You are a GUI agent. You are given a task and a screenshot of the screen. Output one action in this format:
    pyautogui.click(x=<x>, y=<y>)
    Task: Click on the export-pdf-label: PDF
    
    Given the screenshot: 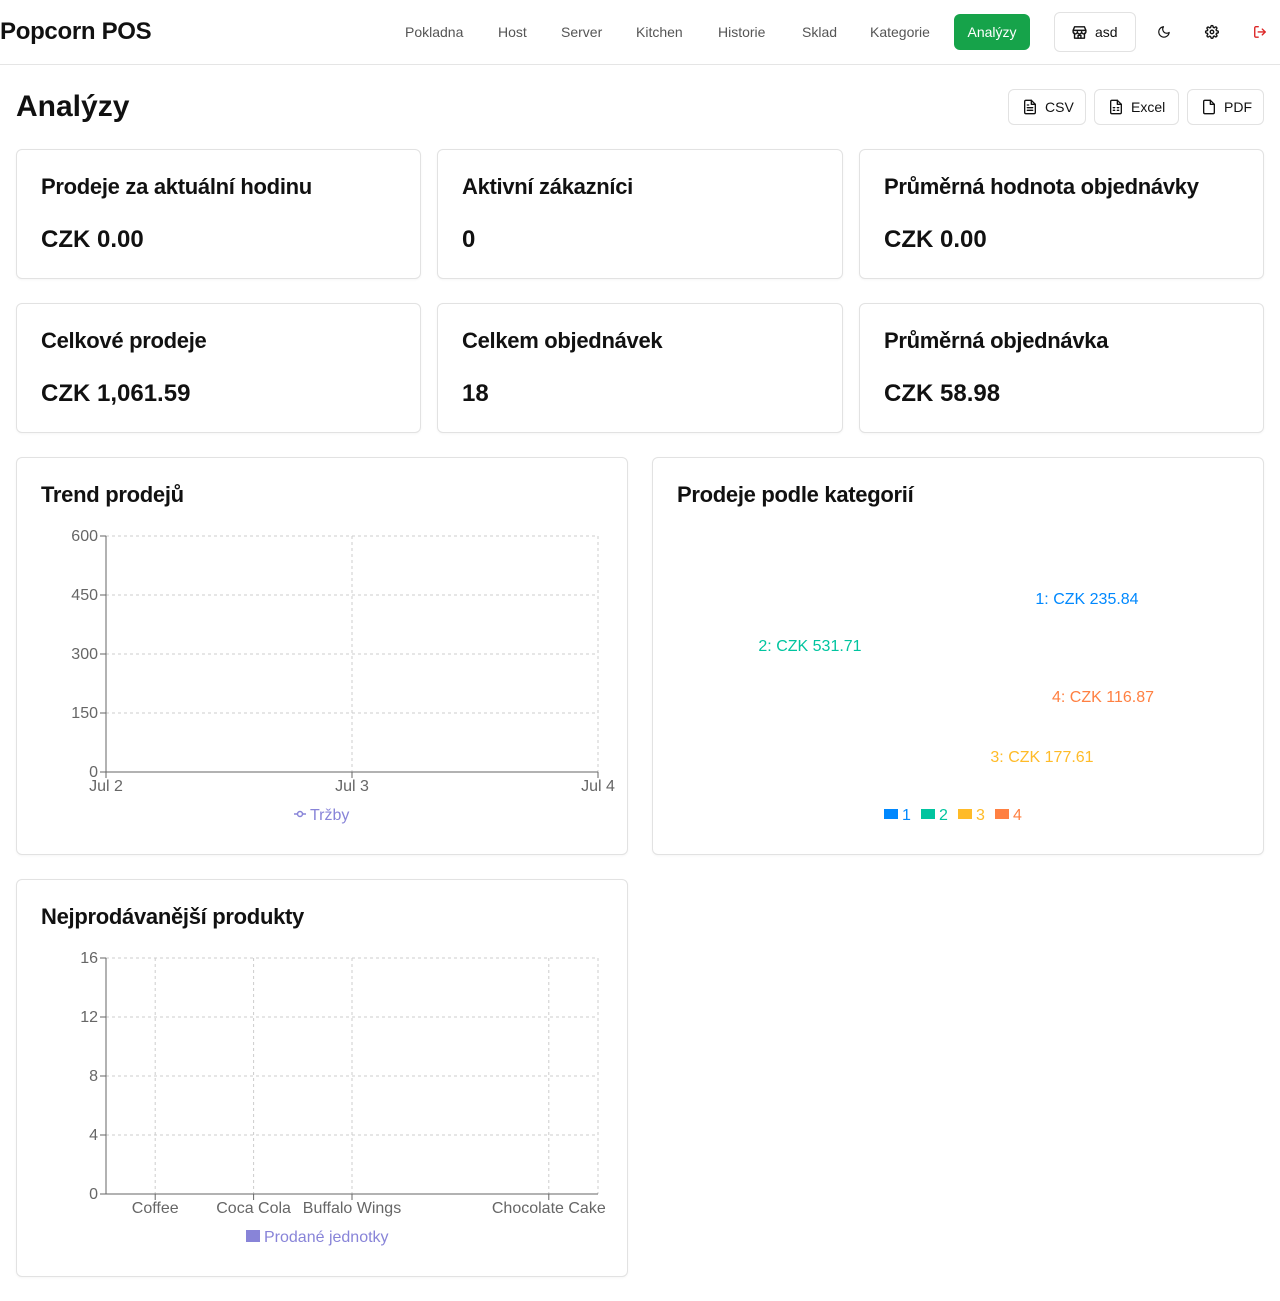 What is the action you would take?
    pyautogui.click(x=1238, y=107)
    